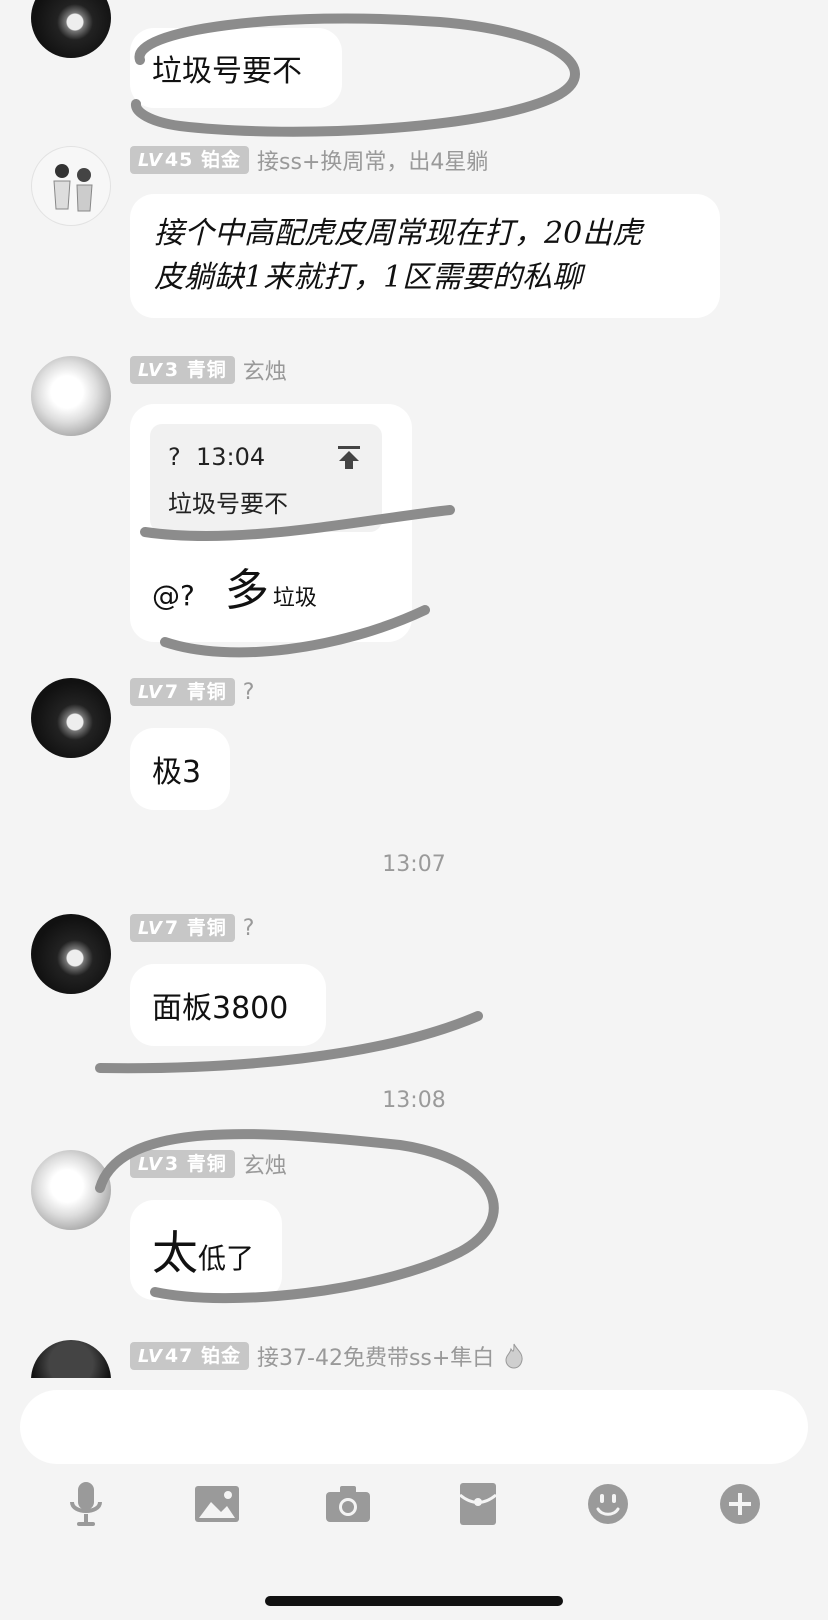  I want to click on reply-bubble: ? 13:04 垃圾号要不 @? 多 垃圾, so click(271, 523).